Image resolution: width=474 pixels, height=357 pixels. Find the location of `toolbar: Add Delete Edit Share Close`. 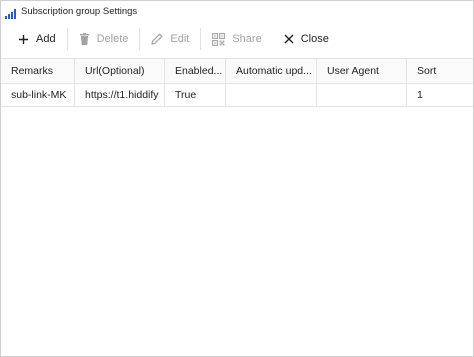

toolbar: Add Delete Edit Share Close is located at coordinates (237, 39).